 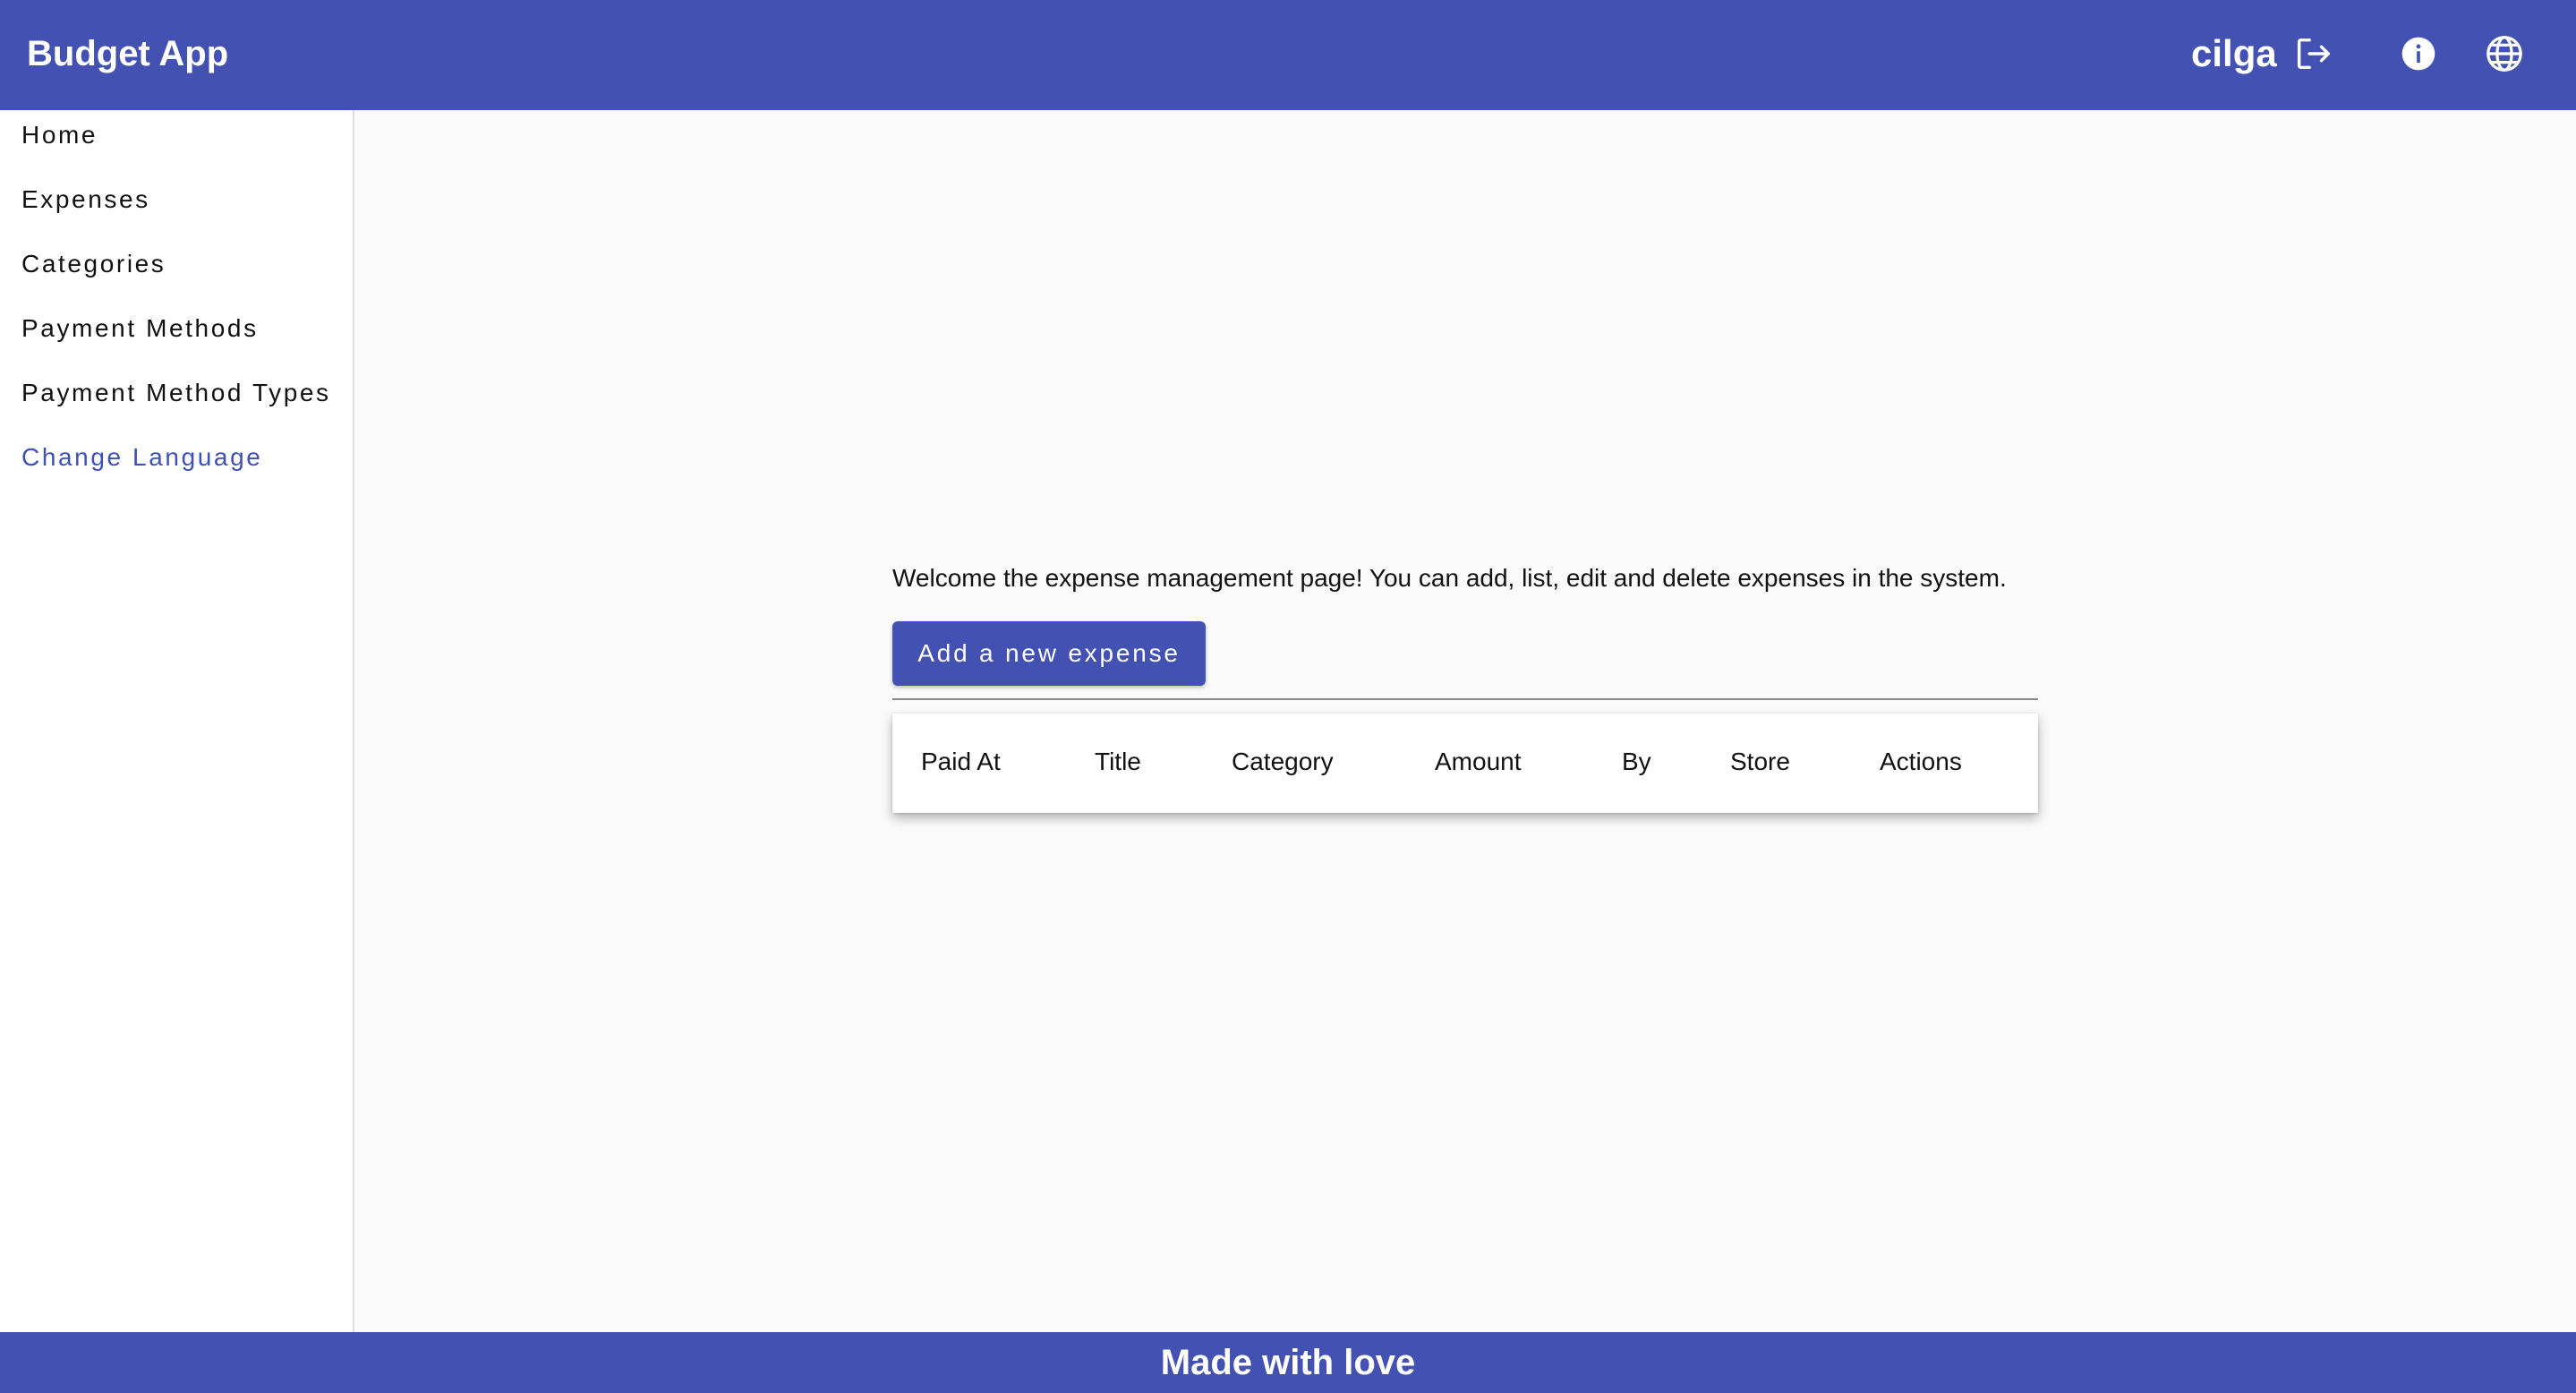 I want to click on logout-button, so click(x=2313, y=54).